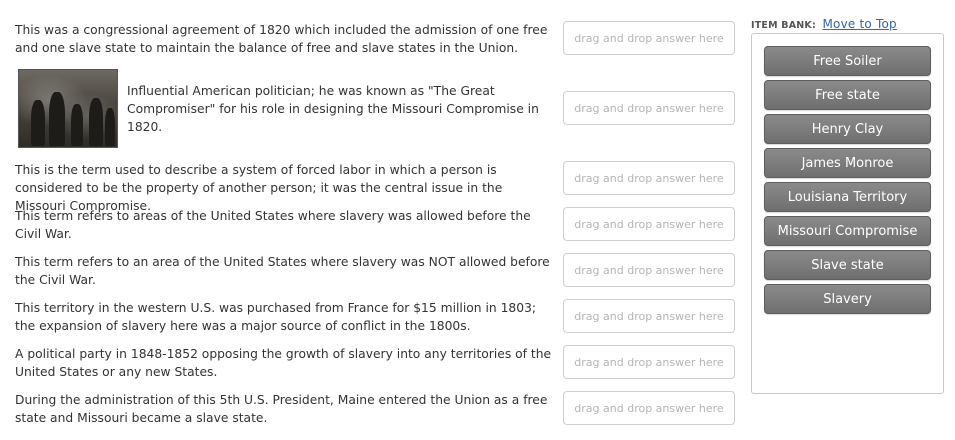  Describe the element at coordinates (847, 95) in the screenshot. I see `answer-chip-free-state: Free state` at that location.